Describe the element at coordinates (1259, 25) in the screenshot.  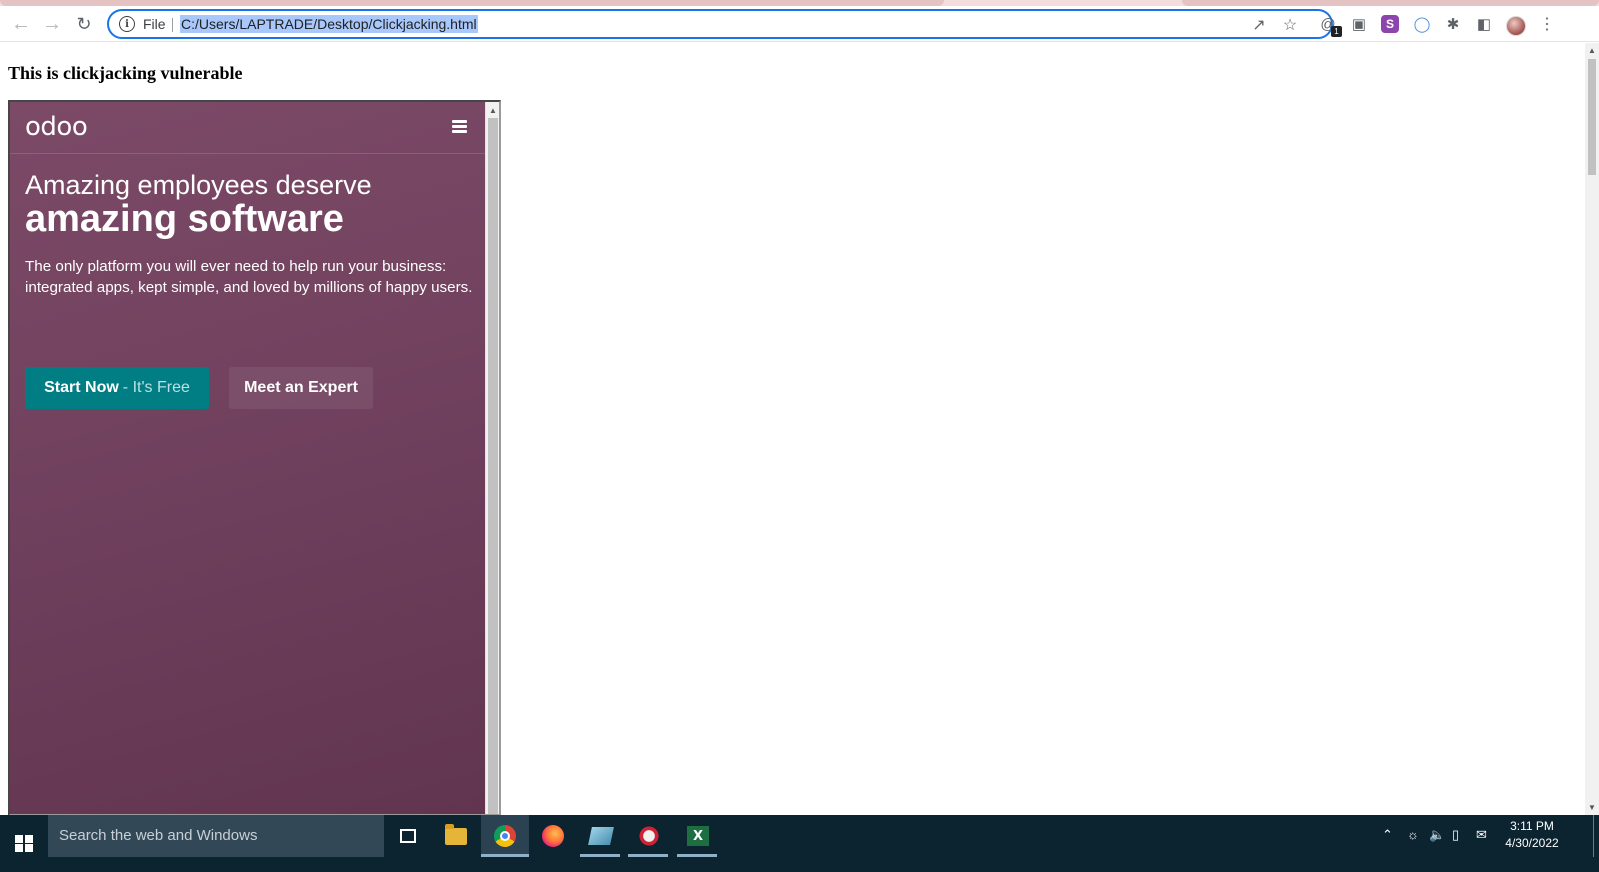
I see `share-icon: ↗` at that location.